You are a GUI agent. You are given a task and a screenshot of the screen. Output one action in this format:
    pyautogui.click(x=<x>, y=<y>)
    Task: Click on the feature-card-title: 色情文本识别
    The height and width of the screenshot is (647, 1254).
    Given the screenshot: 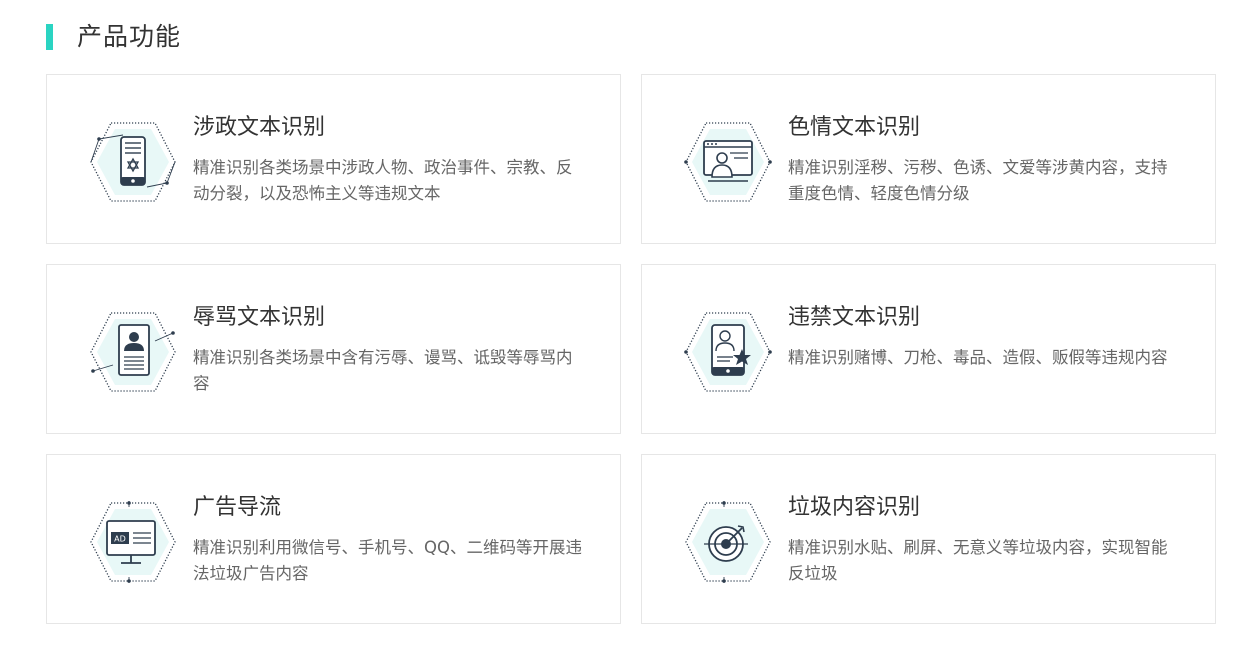 What is the action you would take?
    pyautogui.click(x=854, y=127)
    